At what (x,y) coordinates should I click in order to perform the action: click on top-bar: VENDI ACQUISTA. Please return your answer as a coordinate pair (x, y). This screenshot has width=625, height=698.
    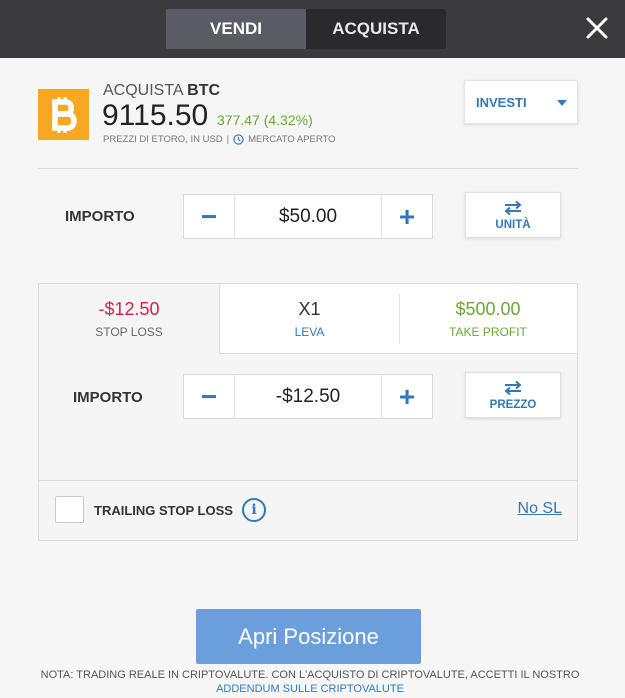
    Looking at the image, I should click on (312, 29).